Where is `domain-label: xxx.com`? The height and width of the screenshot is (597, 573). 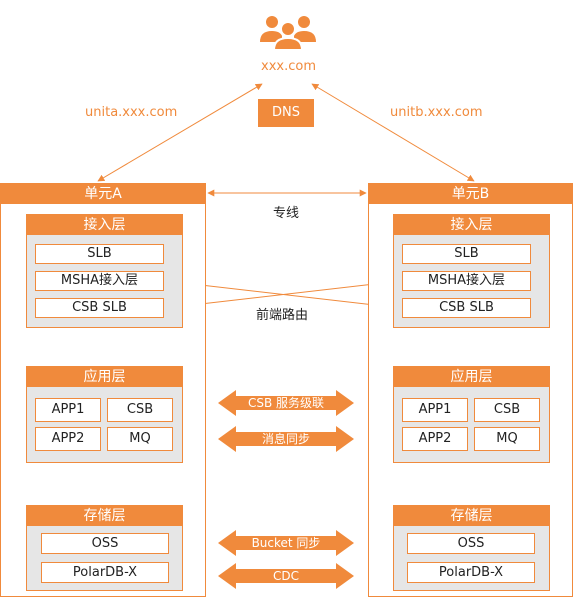 domain-label: xxx.com is located at coordinates (288, 66).